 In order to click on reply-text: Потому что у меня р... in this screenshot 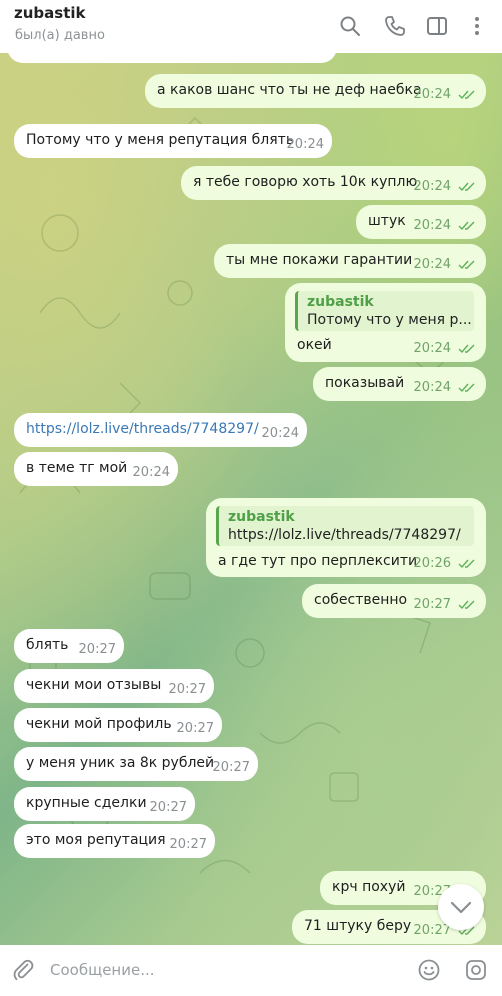, I will do `click(389, 320)`.